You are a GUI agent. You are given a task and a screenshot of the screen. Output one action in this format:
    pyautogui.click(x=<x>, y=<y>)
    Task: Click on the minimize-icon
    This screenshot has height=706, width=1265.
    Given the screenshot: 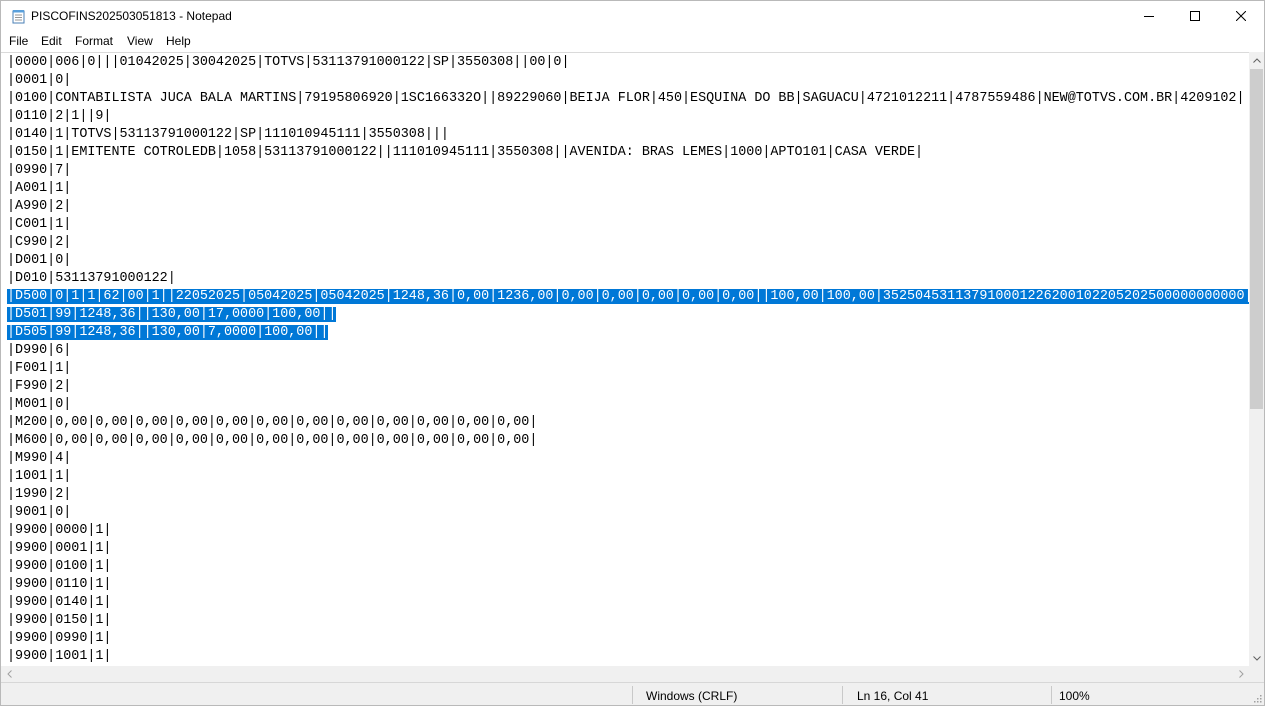 What is the action you would take?
    pyautogui.click(x=1149, y=16)
    